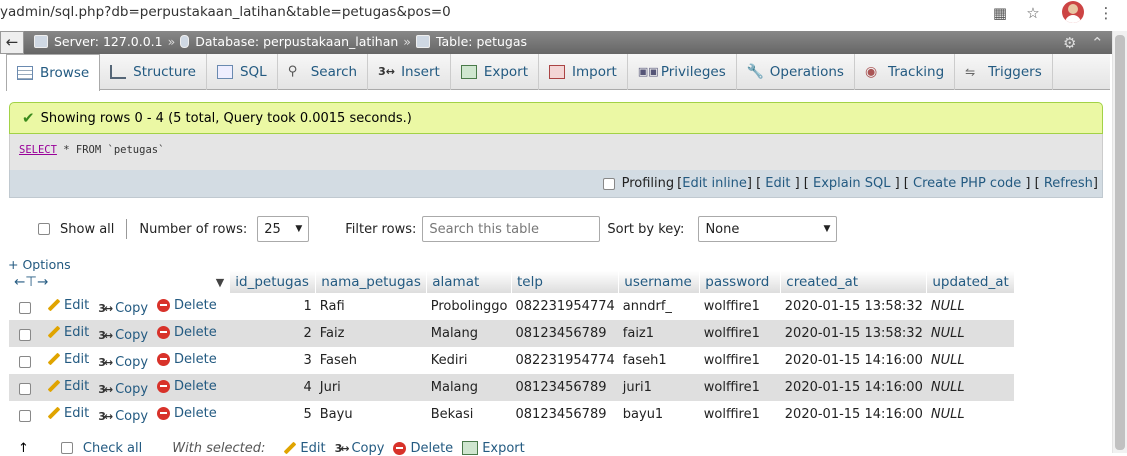 The width and height of the screenshot is (1127, 456). I want to click on options-link: + Options, so click(39, 264).